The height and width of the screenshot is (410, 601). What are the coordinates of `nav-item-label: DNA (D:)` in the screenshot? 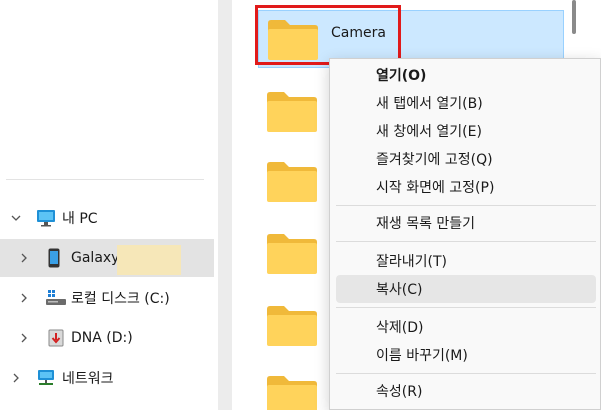 It's located at (102, 338).